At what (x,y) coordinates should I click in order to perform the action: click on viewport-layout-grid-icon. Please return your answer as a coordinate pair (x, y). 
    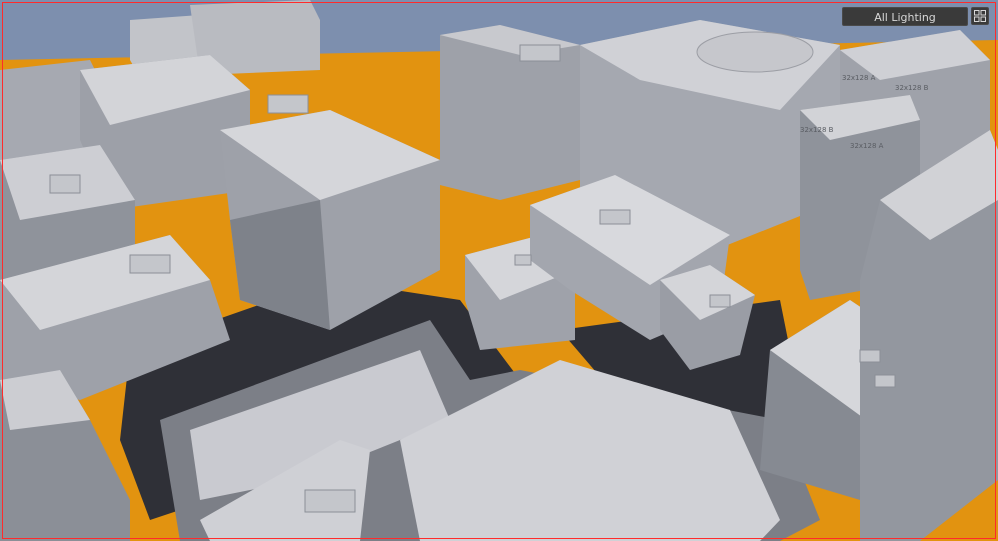
    Looking at the image, I should click on (980, 16).